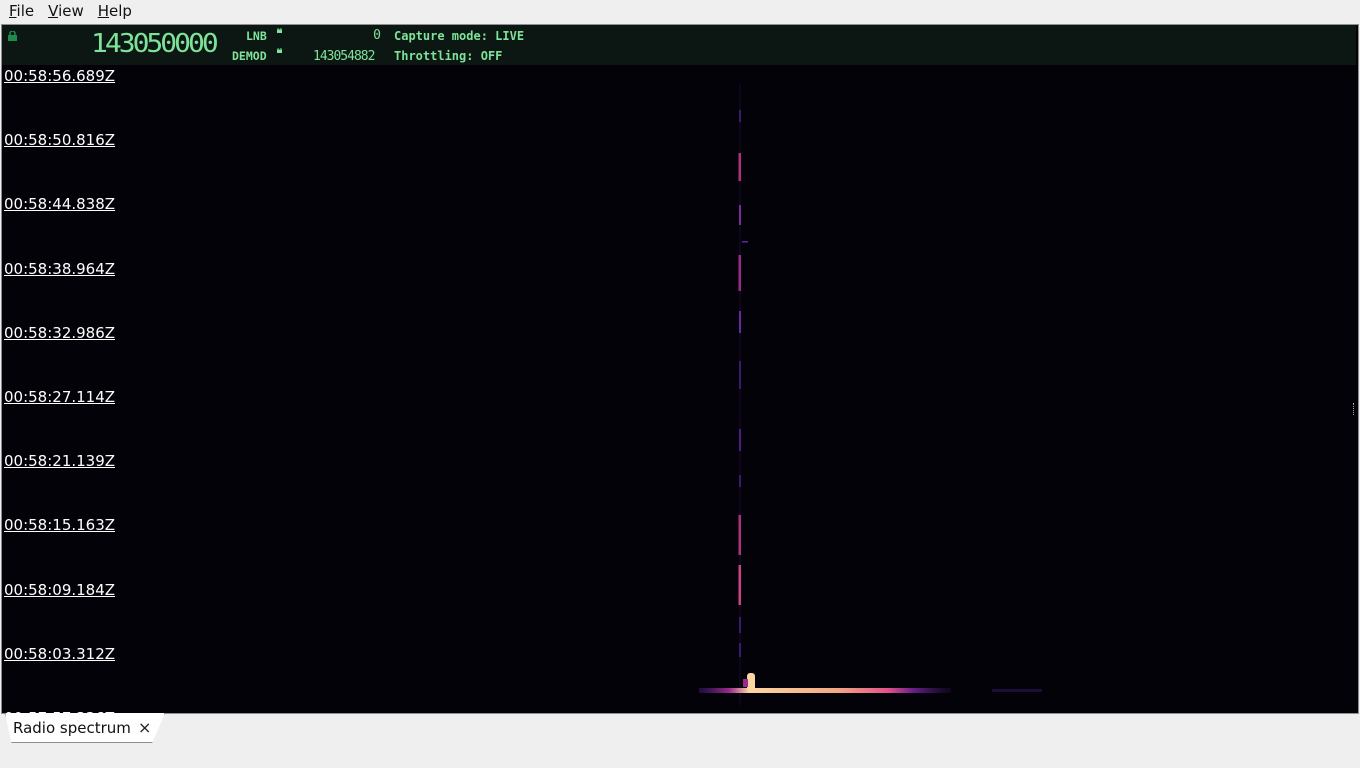 The height and width of the screenshot is (768, 1360). What do you see at coordinates (60, 332) in the screenshot?
I see `timestamp-label: 00:58:32.986Z` at bounding box center [60, 332].